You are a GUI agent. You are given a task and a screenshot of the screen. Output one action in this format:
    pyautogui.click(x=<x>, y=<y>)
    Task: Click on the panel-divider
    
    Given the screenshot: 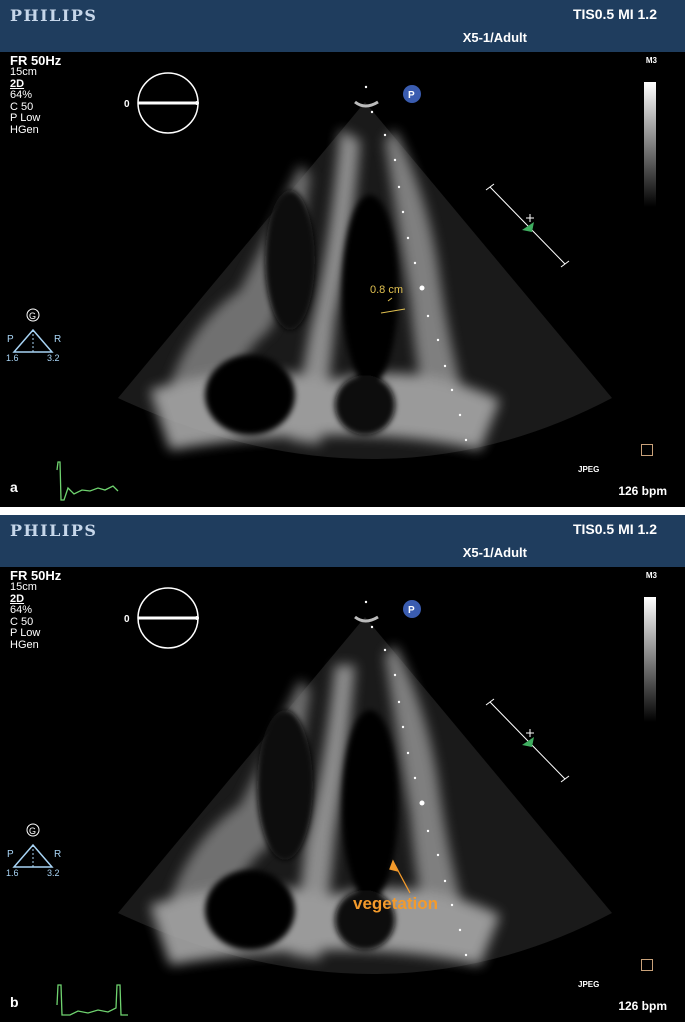 What is the action you would take?
    pyautogui.click(x=342, y=511)
    